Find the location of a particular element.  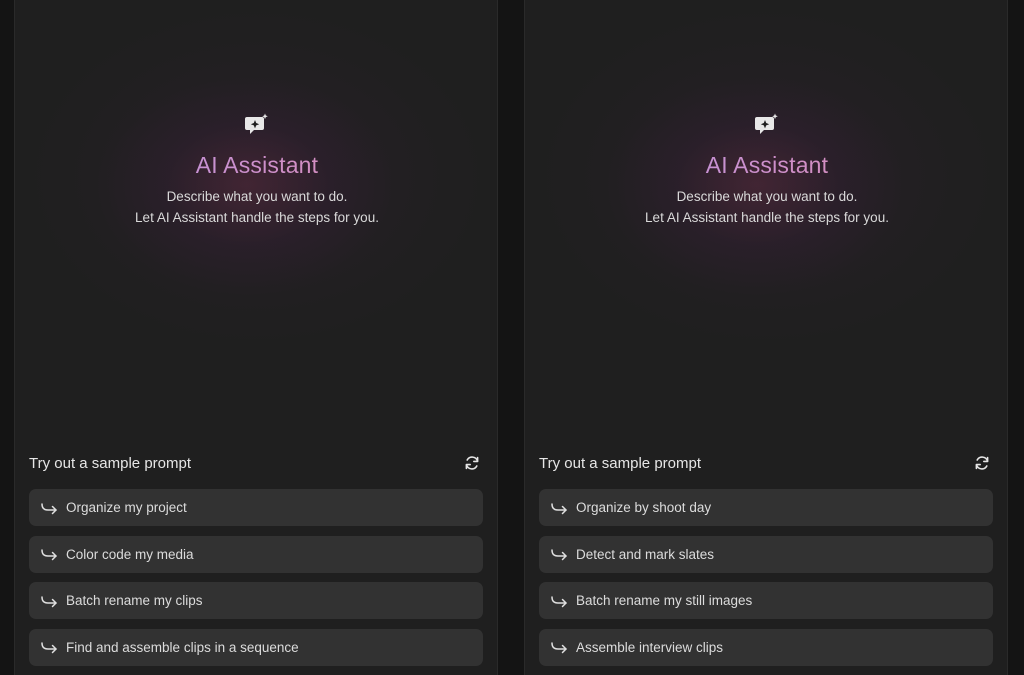

prompt-button: Batch rename my clips is located at coordinates (256, 601).